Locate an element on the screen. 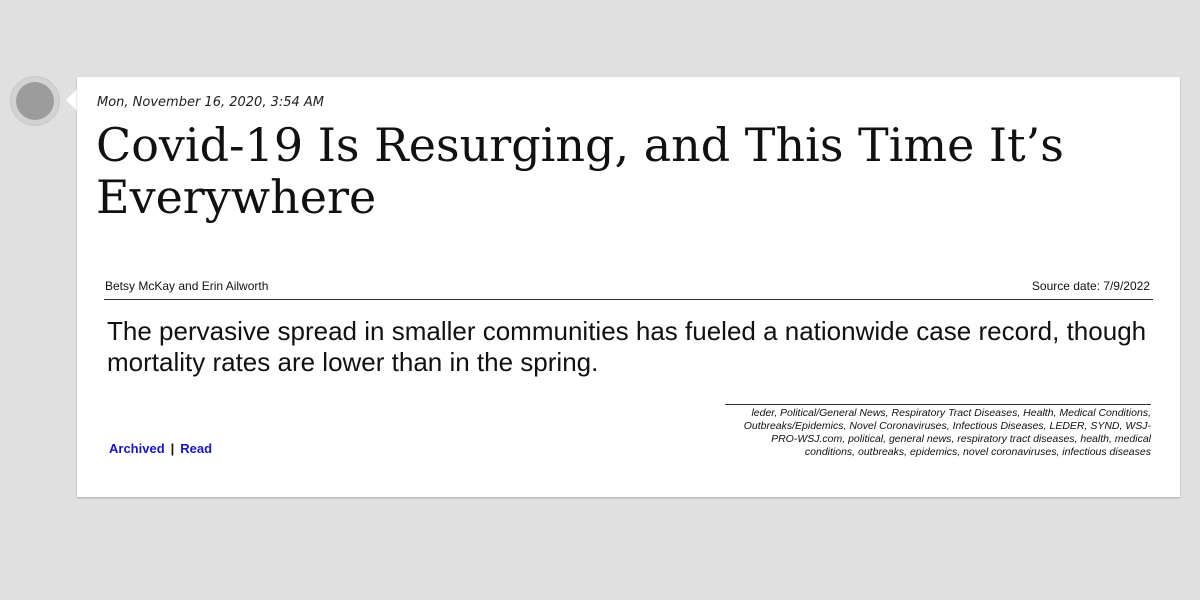 This screenshot has width=1200, height=600. archived-link: Archived is located at coordinates (137, 448).